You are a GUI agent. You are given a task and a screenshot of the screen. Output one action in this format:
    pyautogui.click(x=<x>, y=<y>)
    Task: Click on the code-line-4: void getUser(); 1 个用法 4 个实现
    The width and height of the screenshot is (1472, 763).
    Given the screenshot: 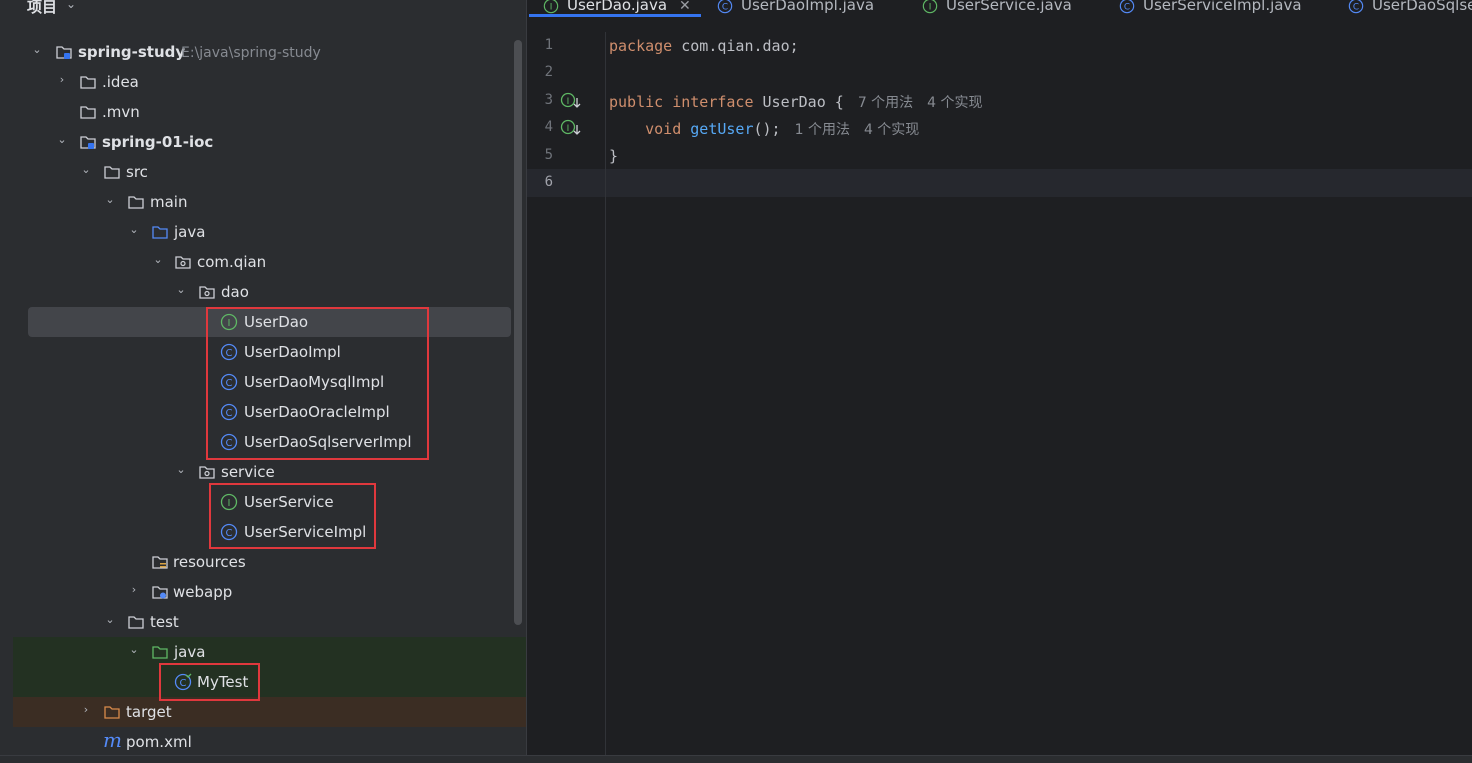 What is the action you would take?
    pyautogui.click(x=764, y=129)
    